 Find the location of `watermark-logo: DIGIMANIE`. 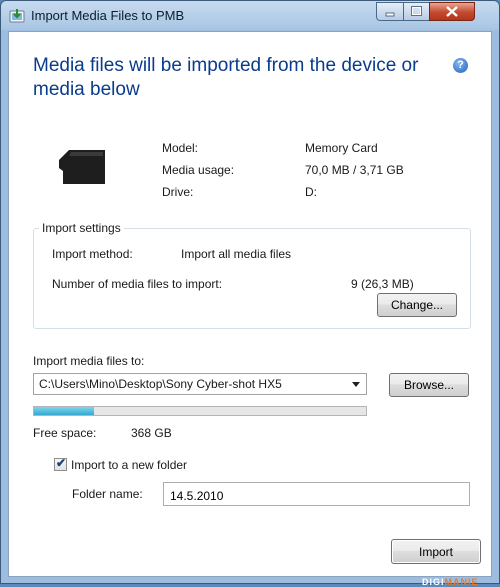

watermark-logo: DIGIMANIE is located at coordinates (450, 582).